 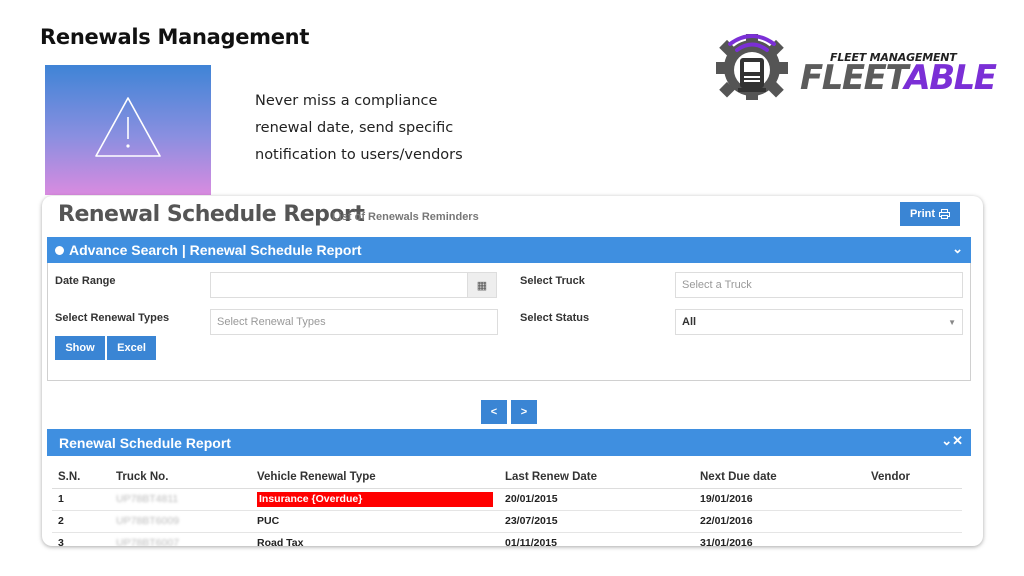 What do you see at coordinates (81, 521) in the screenshot?
I see `cell-sn: 2` at bounding box center [81, 521].